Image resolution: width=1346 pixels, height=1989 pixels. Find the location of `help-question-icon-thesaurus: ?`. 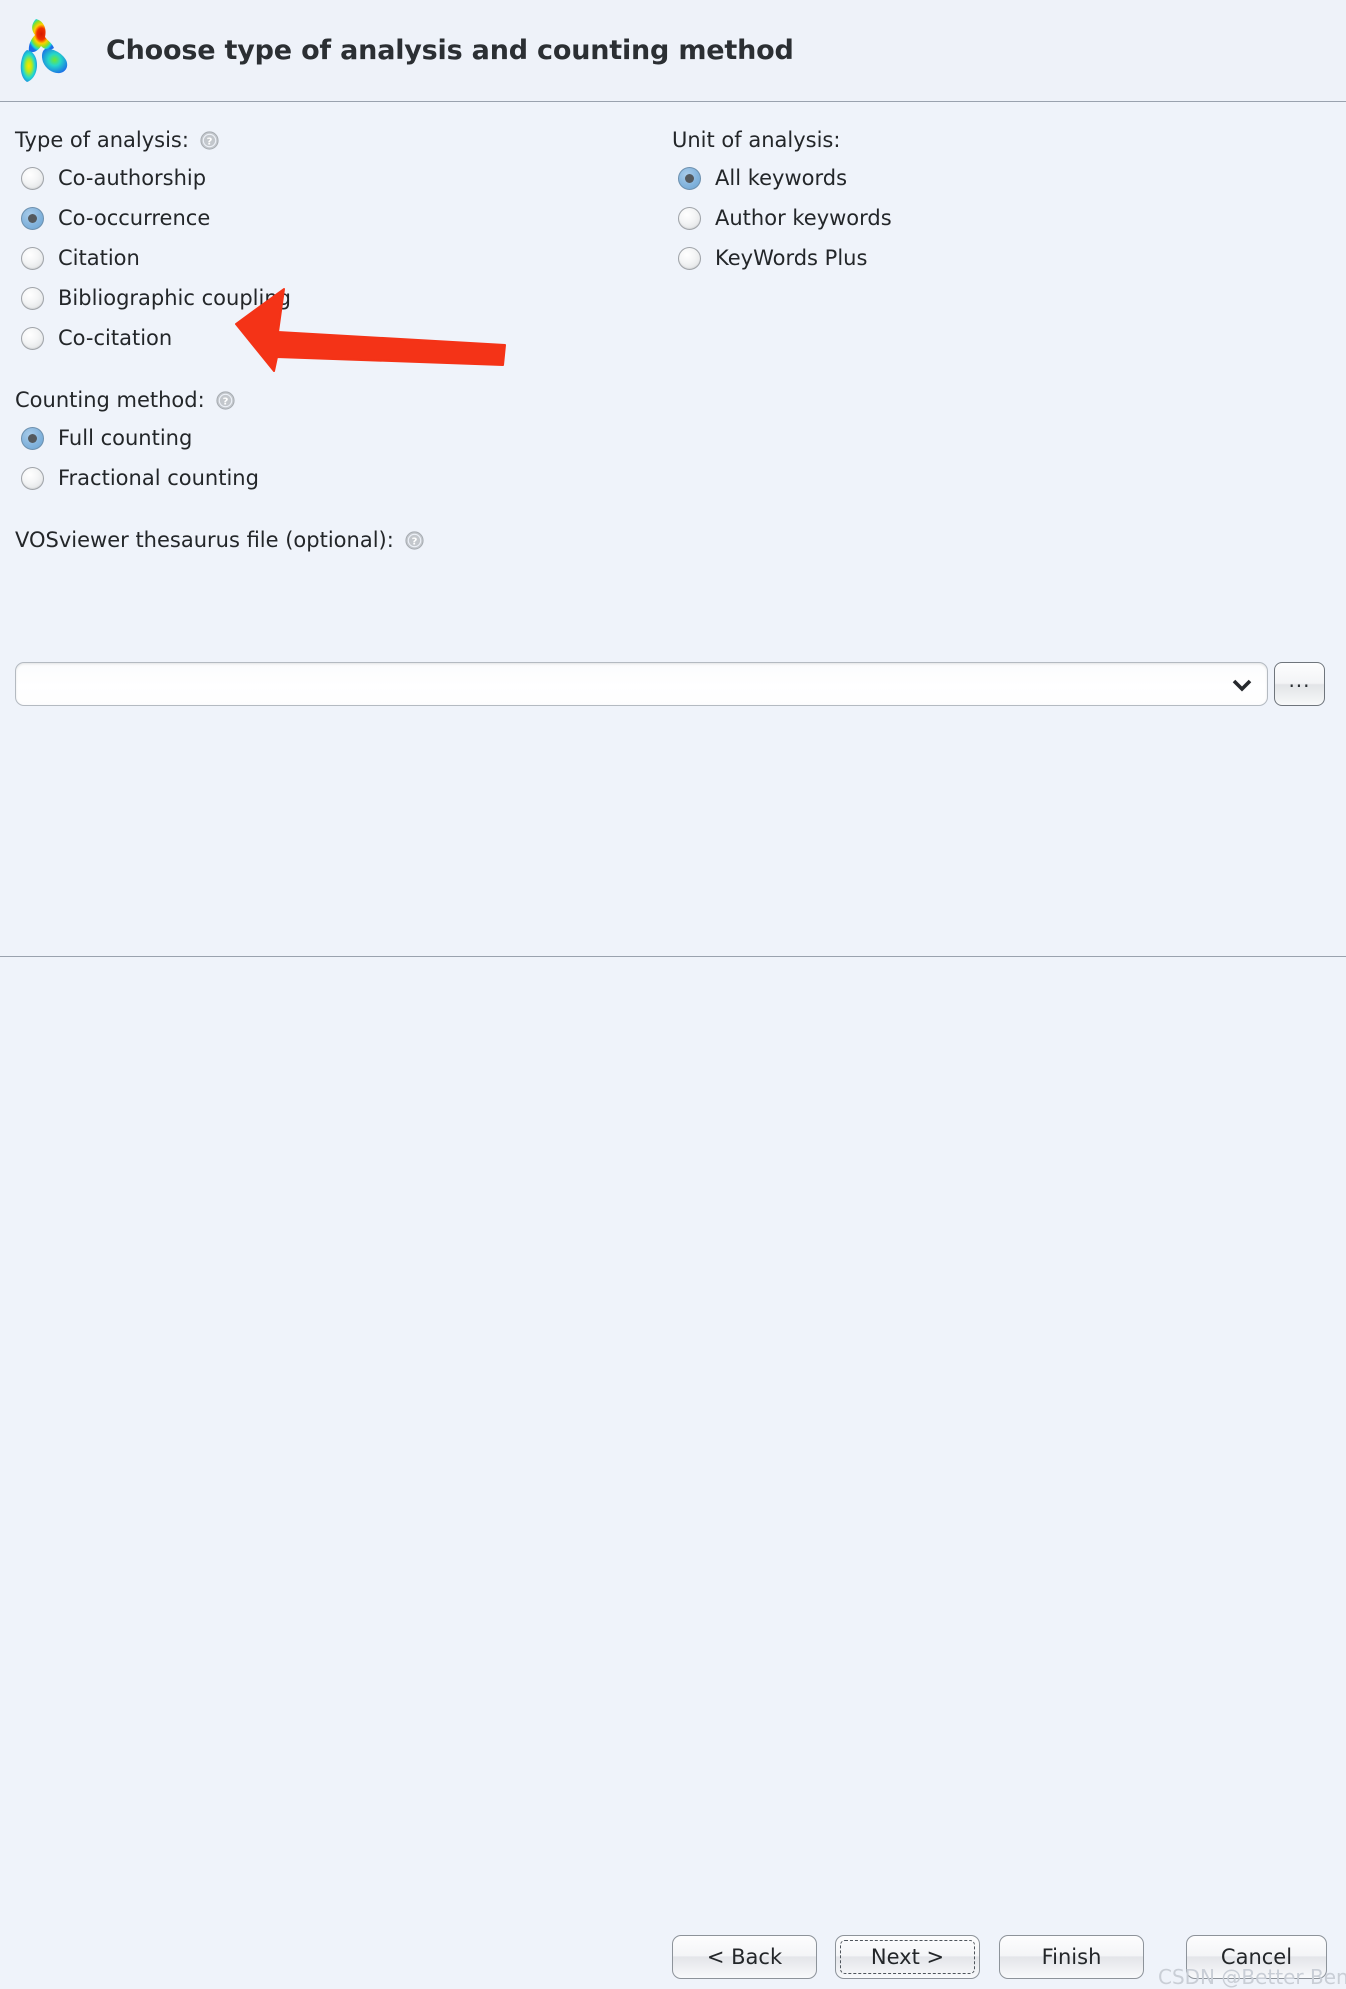

help-question-icon-thesaurus: ? is located at coordinates (414, 540).